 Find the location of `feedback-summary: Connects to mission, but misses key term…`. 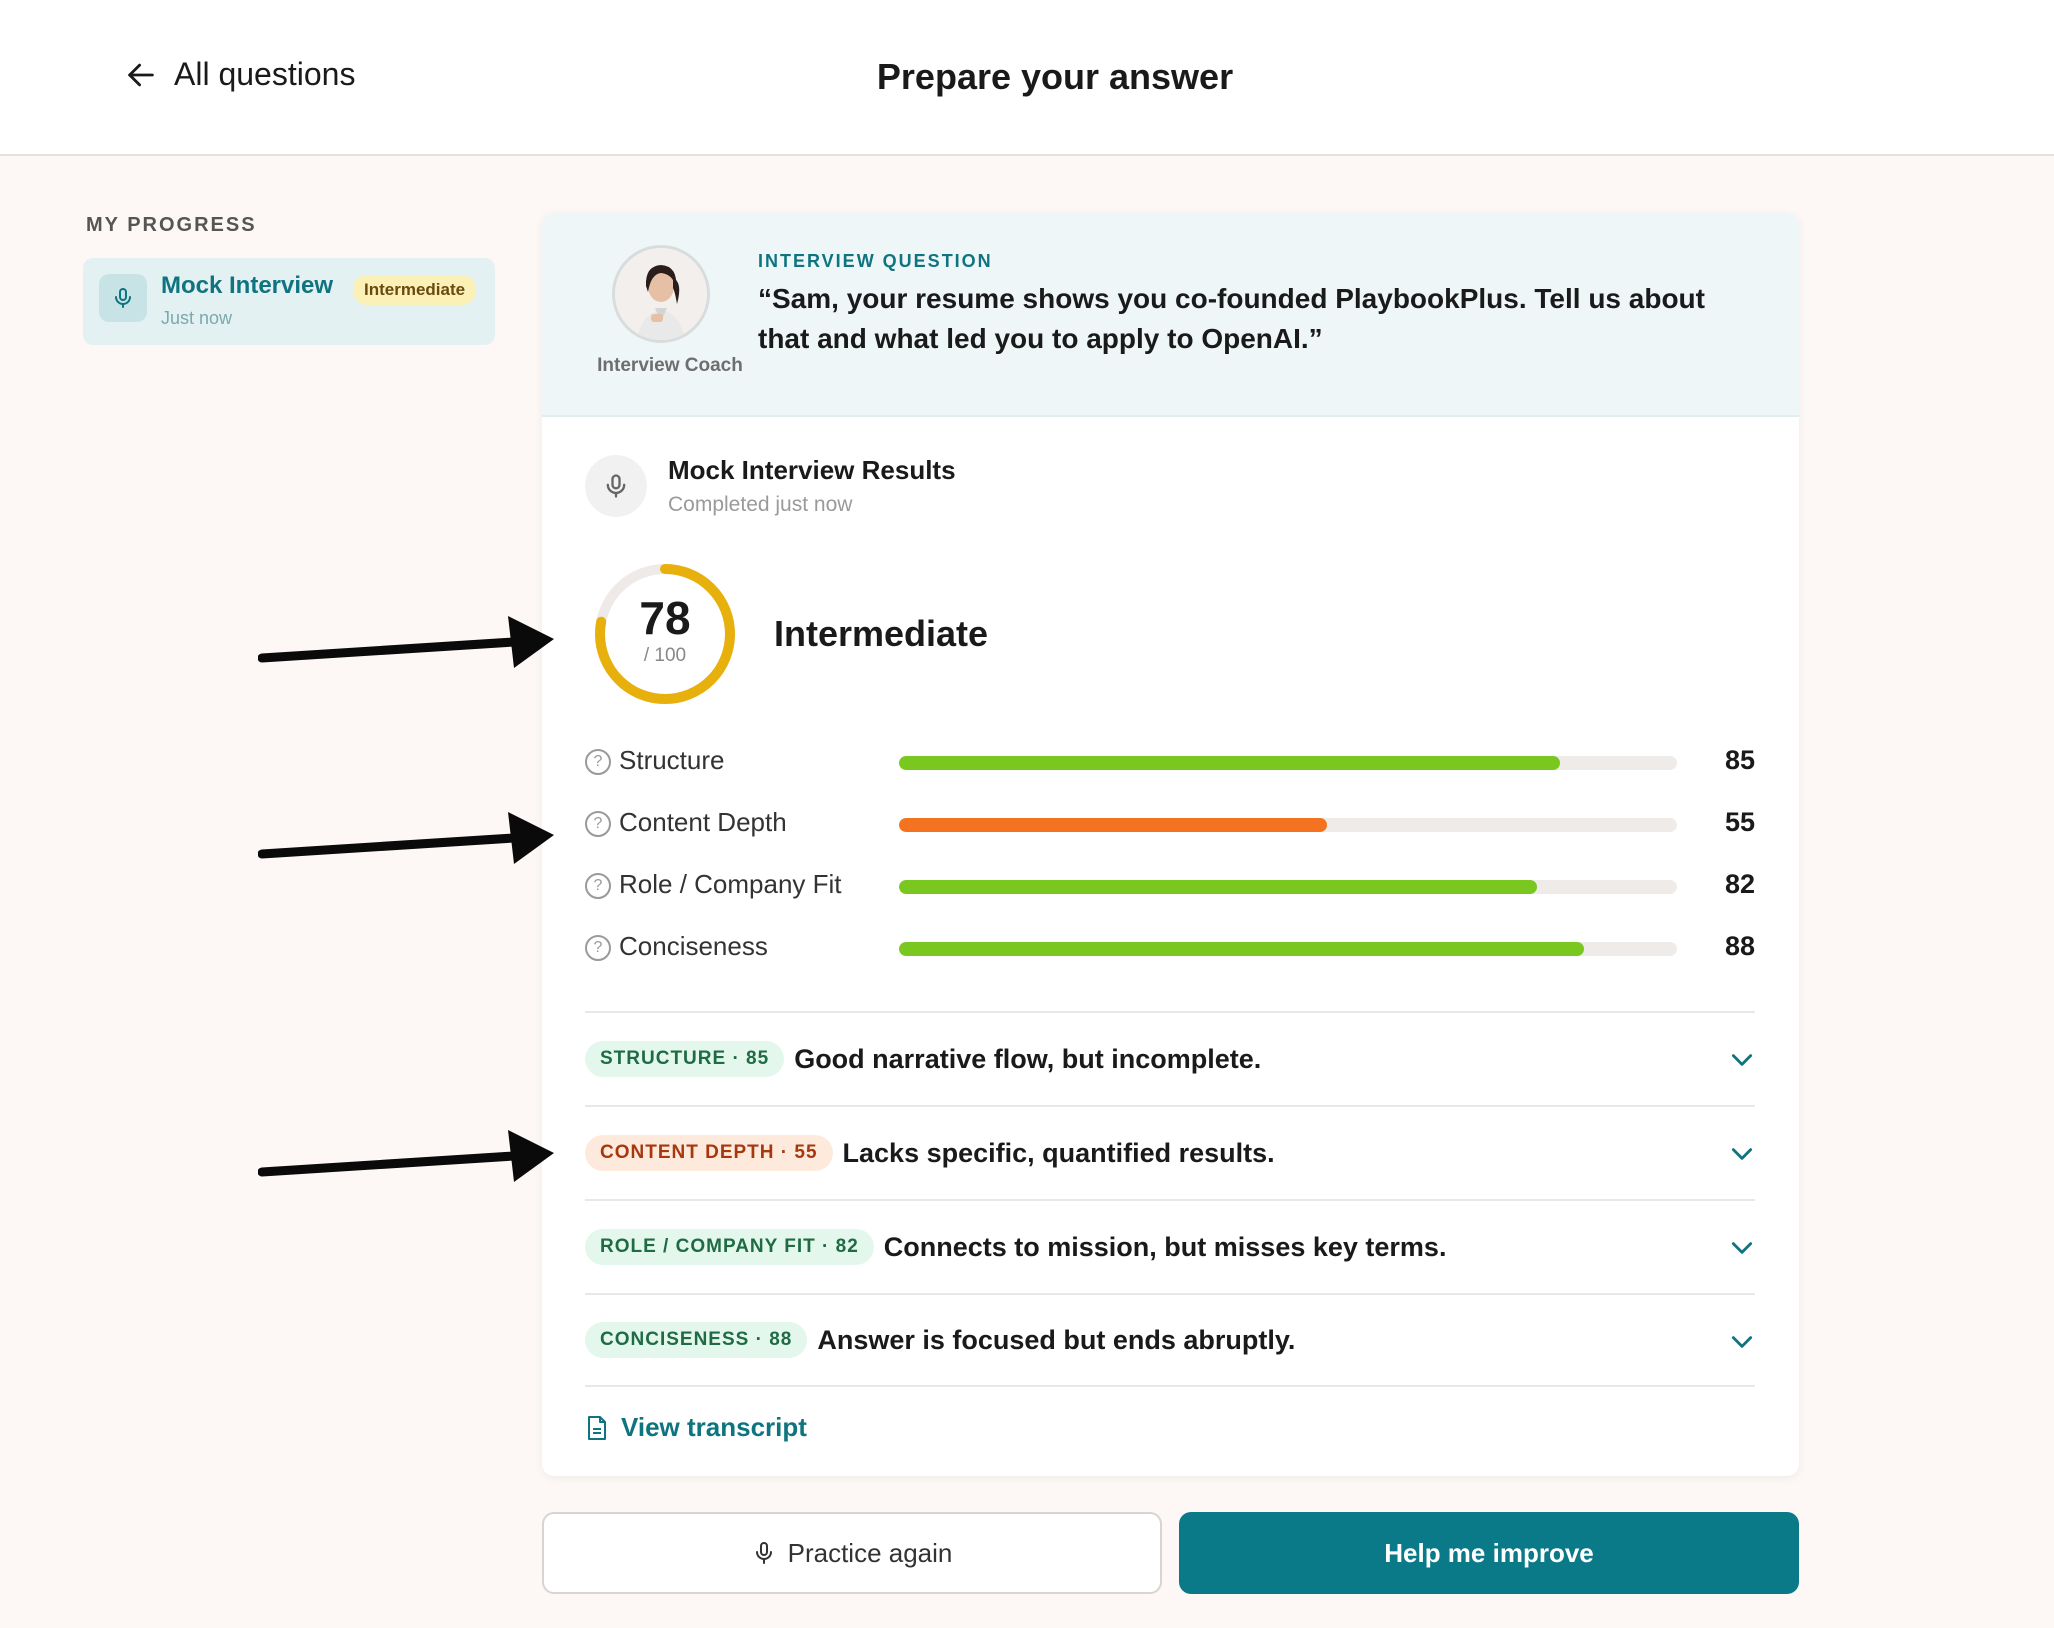

feedback-summary: Connects to mission, but misses key term… is located at coordinates (1165, 1246).